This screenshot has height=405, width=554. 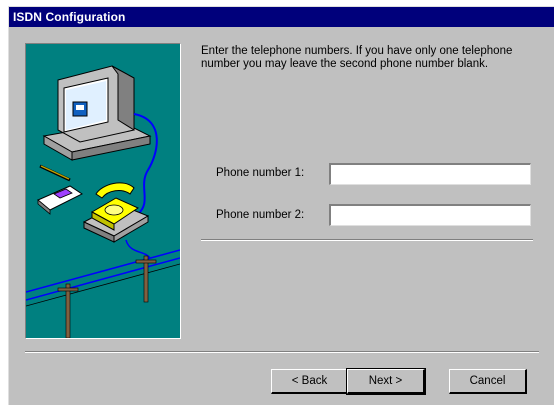 I want to click on phone-number-1-field, so click(x=430, y=174).